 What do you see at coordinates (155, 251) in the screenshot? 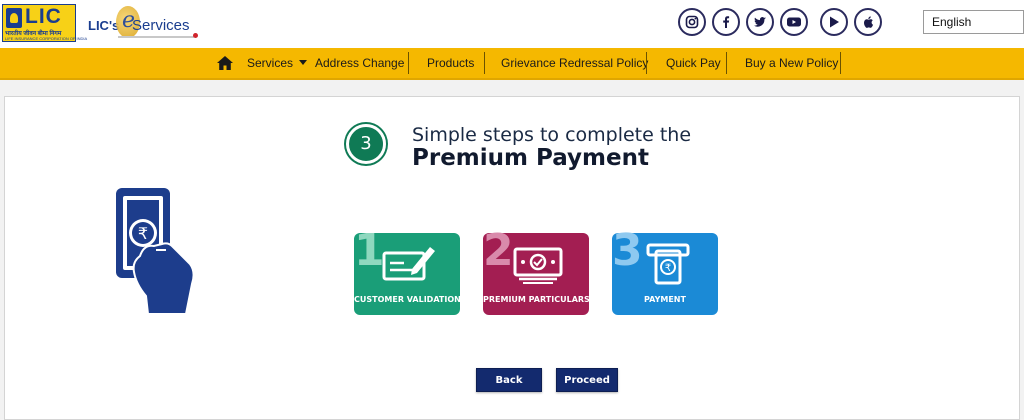
I see `hand-holding-phone-icon: ₹` at bounding box center [155, 251].